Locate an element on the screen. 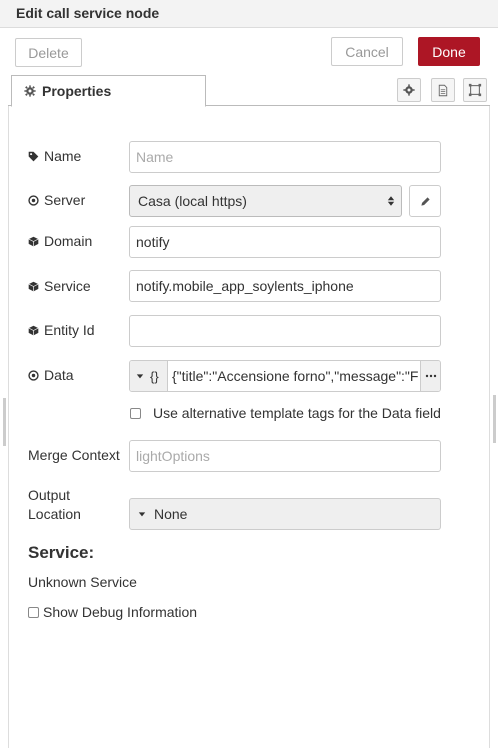 The image size is (498, 748). server-select: Casa (local https) is located at coordinates (265, 201).